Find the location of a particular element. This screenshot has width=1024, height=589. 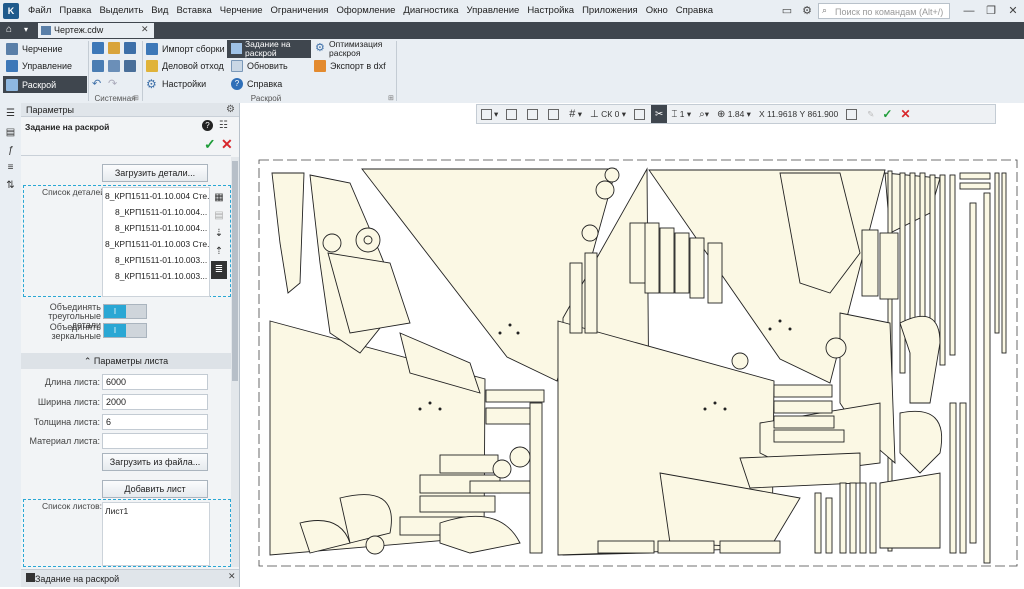

scrollbar-thumb is located at coordinates (235, 271).